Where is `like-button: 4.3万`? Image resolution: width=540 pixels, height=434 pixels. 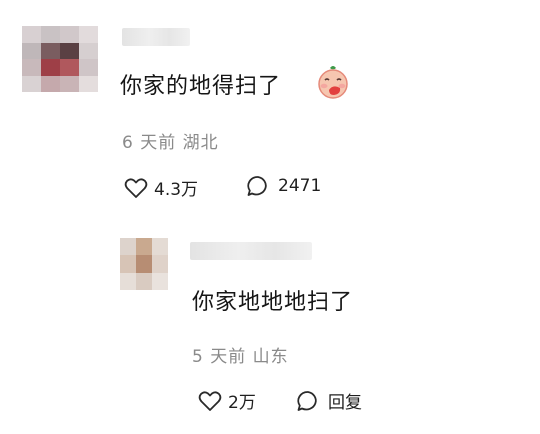
like-button: 4.3万 is located at coordinates (161, 187).